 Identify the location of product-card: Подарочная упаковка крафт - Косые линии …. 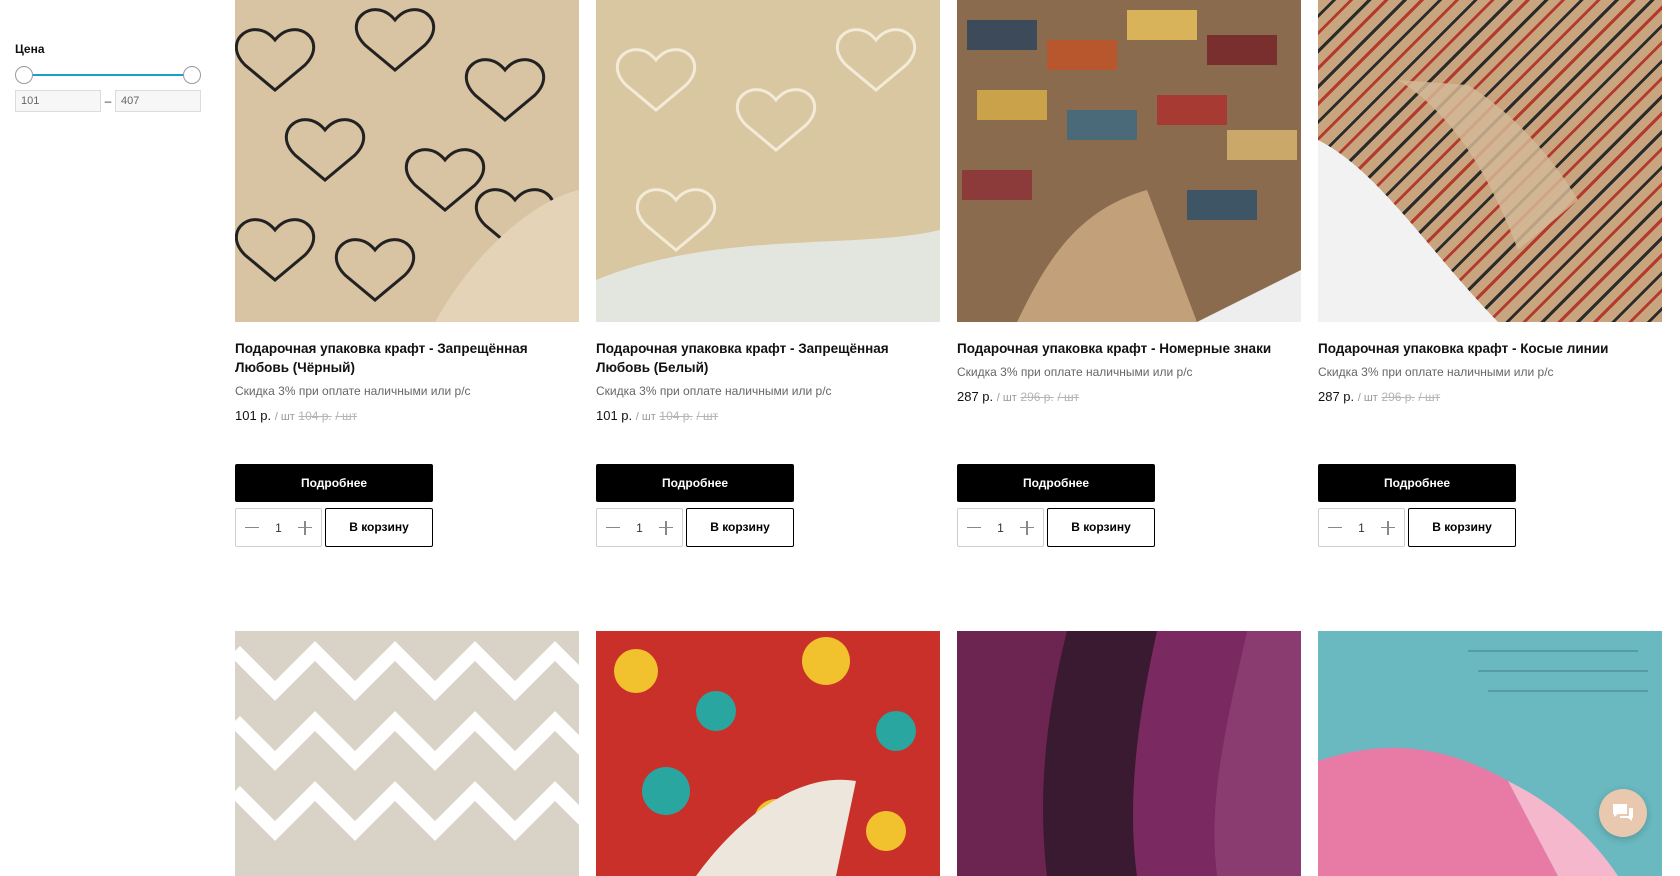
(1490, 273).